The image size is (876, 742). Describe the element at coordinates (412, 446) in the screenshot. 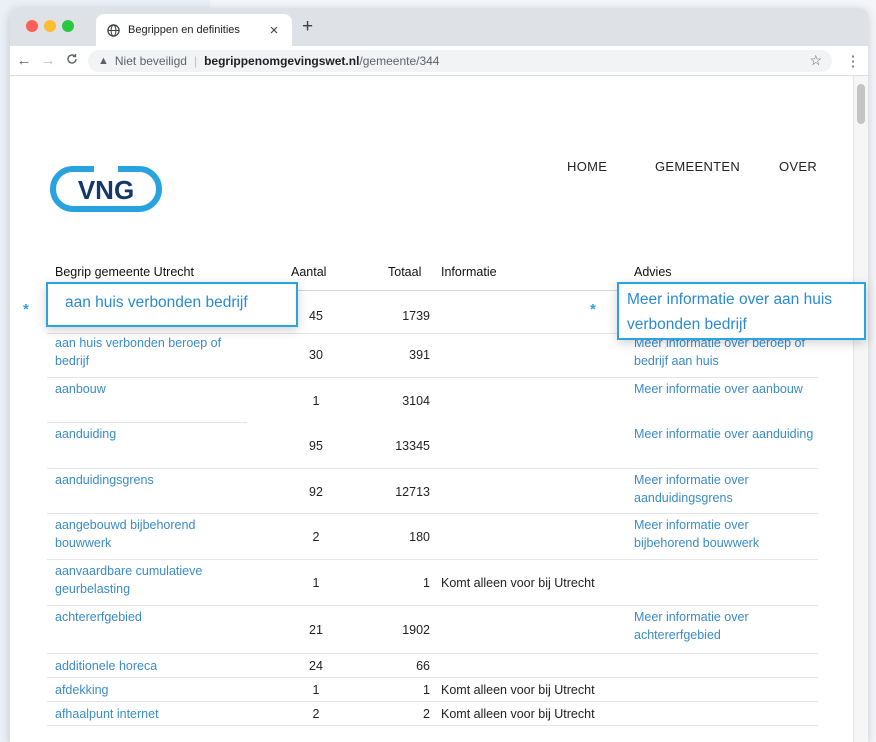

I see `totaal-value: 13345` at that location.